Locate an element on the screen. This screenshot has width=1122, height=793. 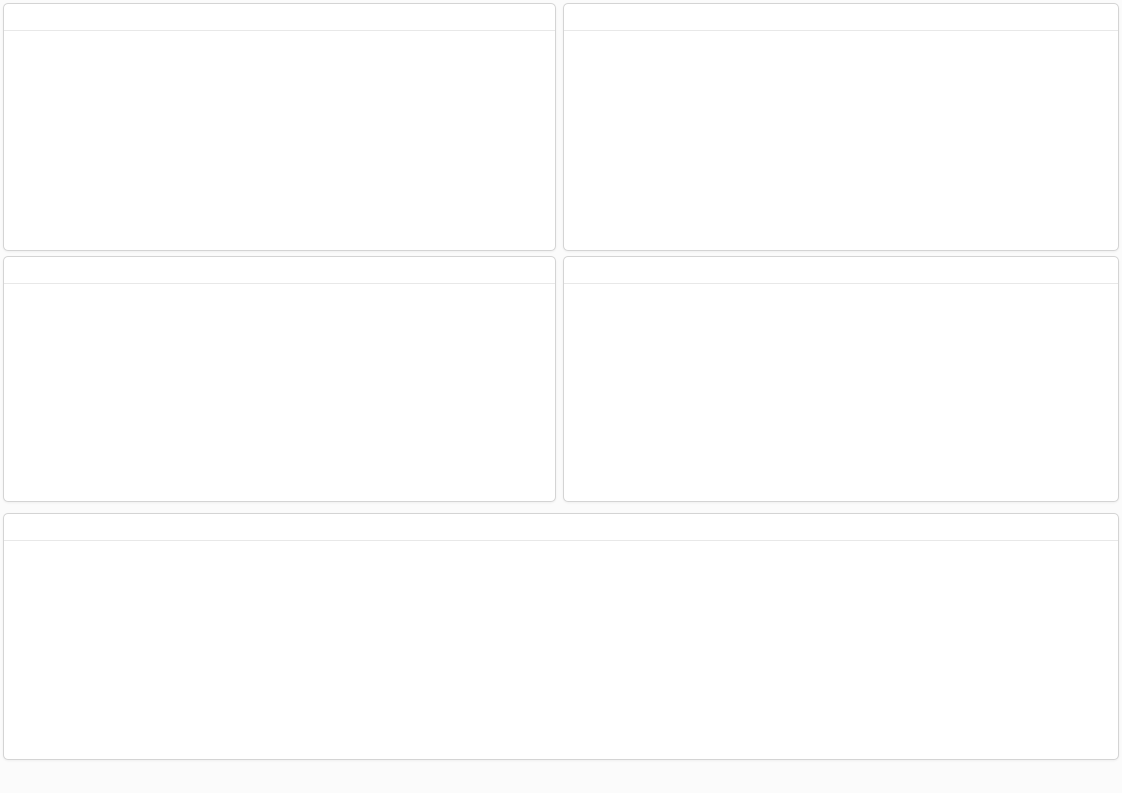
panel-title-development is located at coordinates (279, 17).